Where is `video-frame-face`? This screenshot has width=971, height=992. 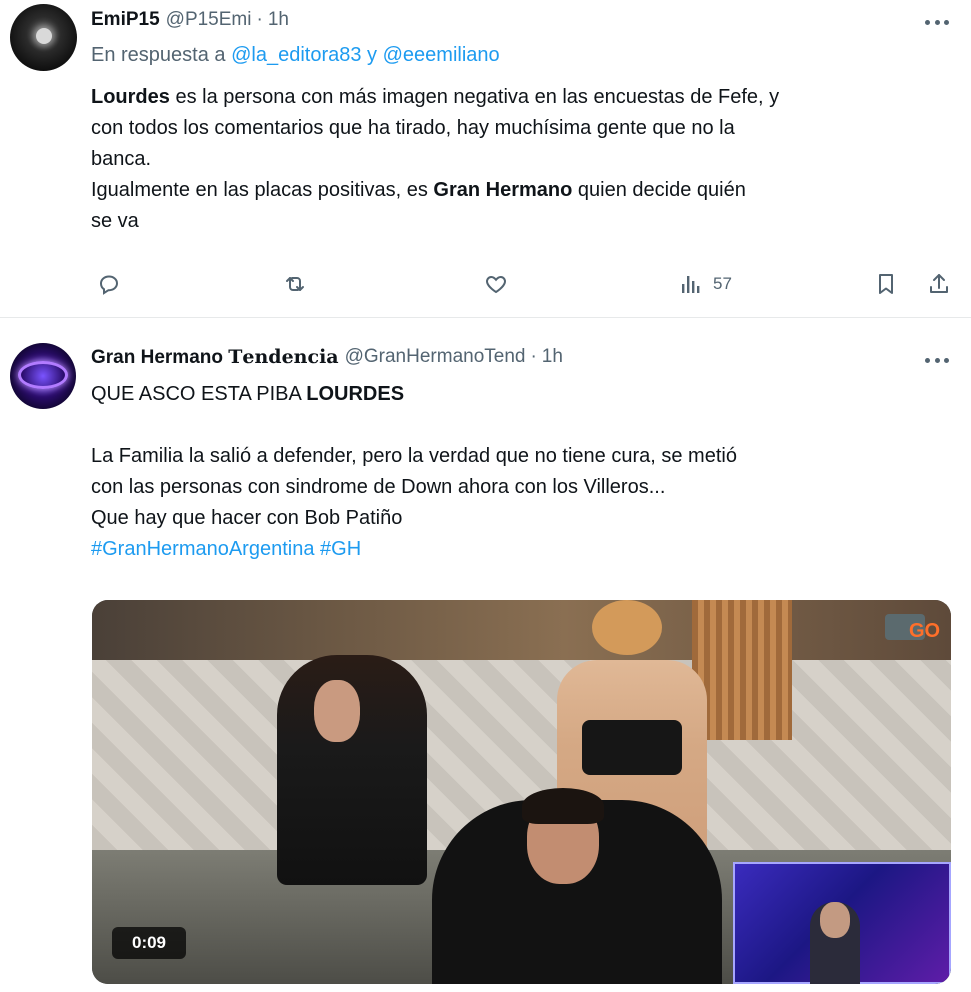
video-frame-face is located at coordinates (337, 711).